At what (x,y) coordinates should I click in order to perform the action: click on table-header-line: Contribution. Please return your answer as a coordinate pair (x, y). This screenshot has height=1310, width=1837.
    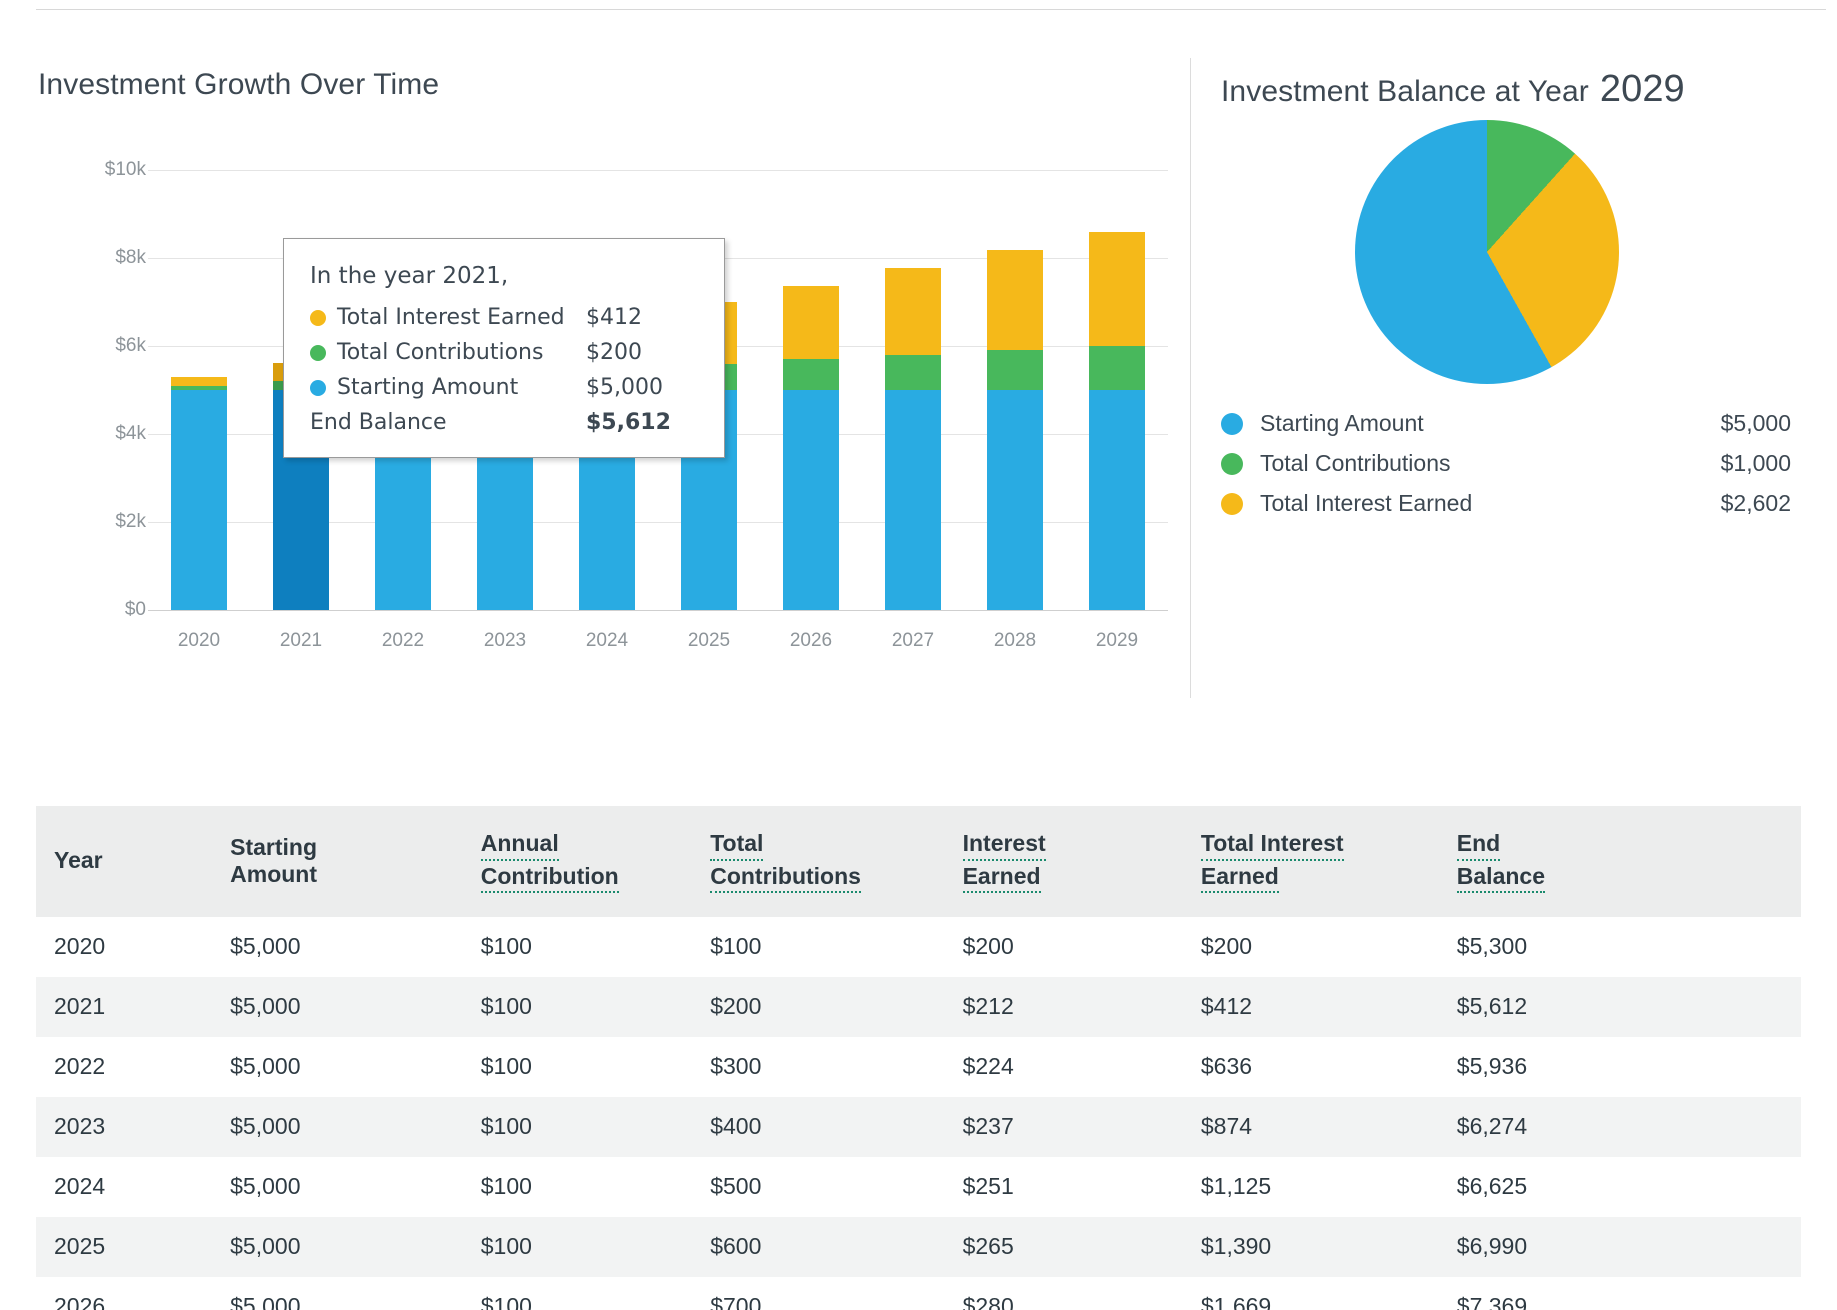
    Looking at the image, I should click on (549, 877).